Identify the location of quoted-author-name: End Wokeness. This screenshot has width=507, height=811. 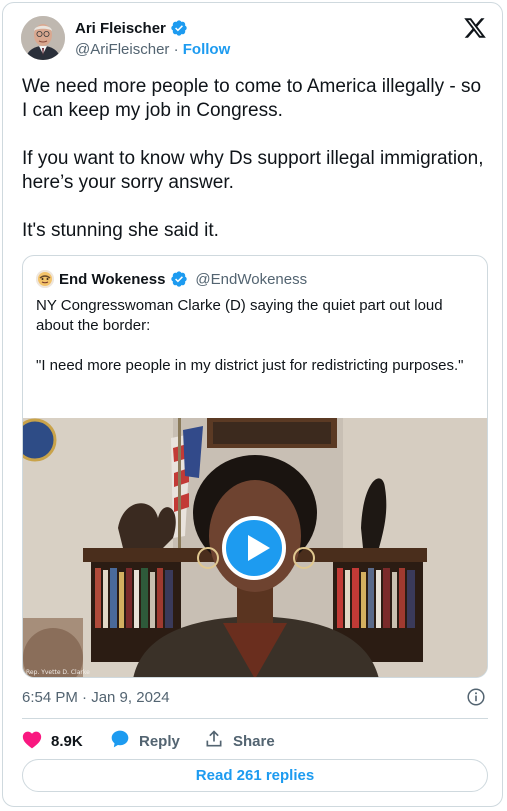
(112, 279).